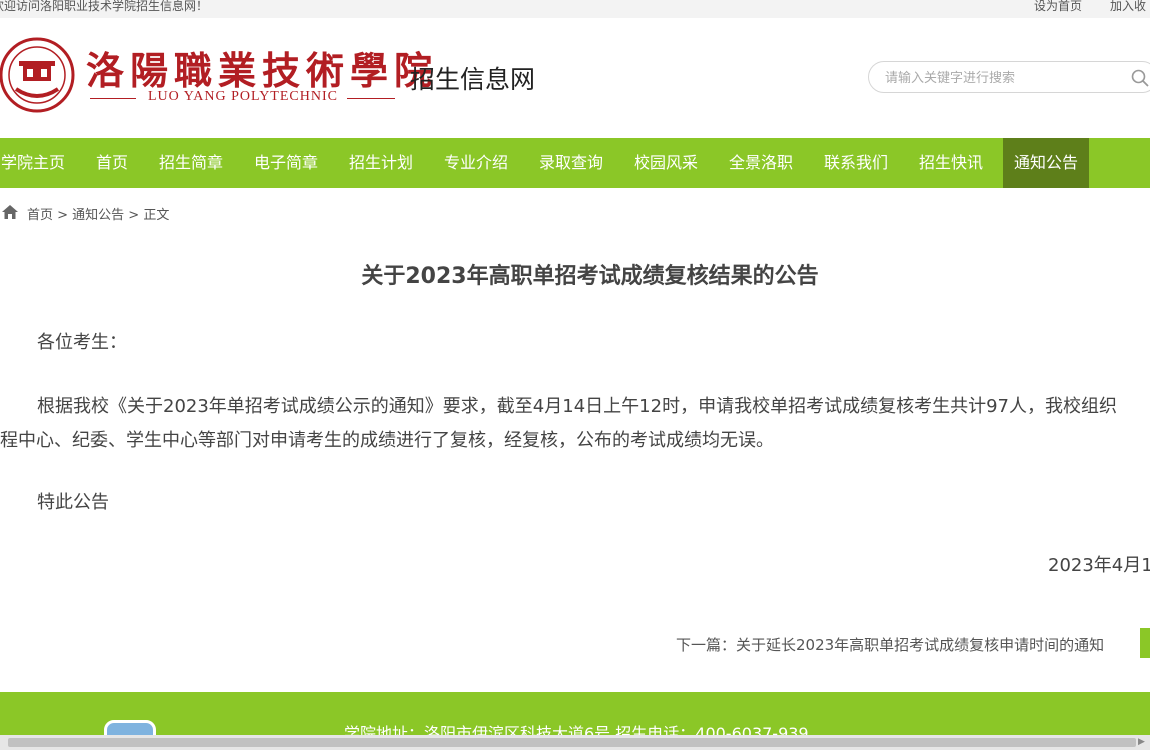  What do you see at coordinates (33, 163) in the screenshot?
I see `nav-college-home: 学院主页` at bounding box center [33, 163].